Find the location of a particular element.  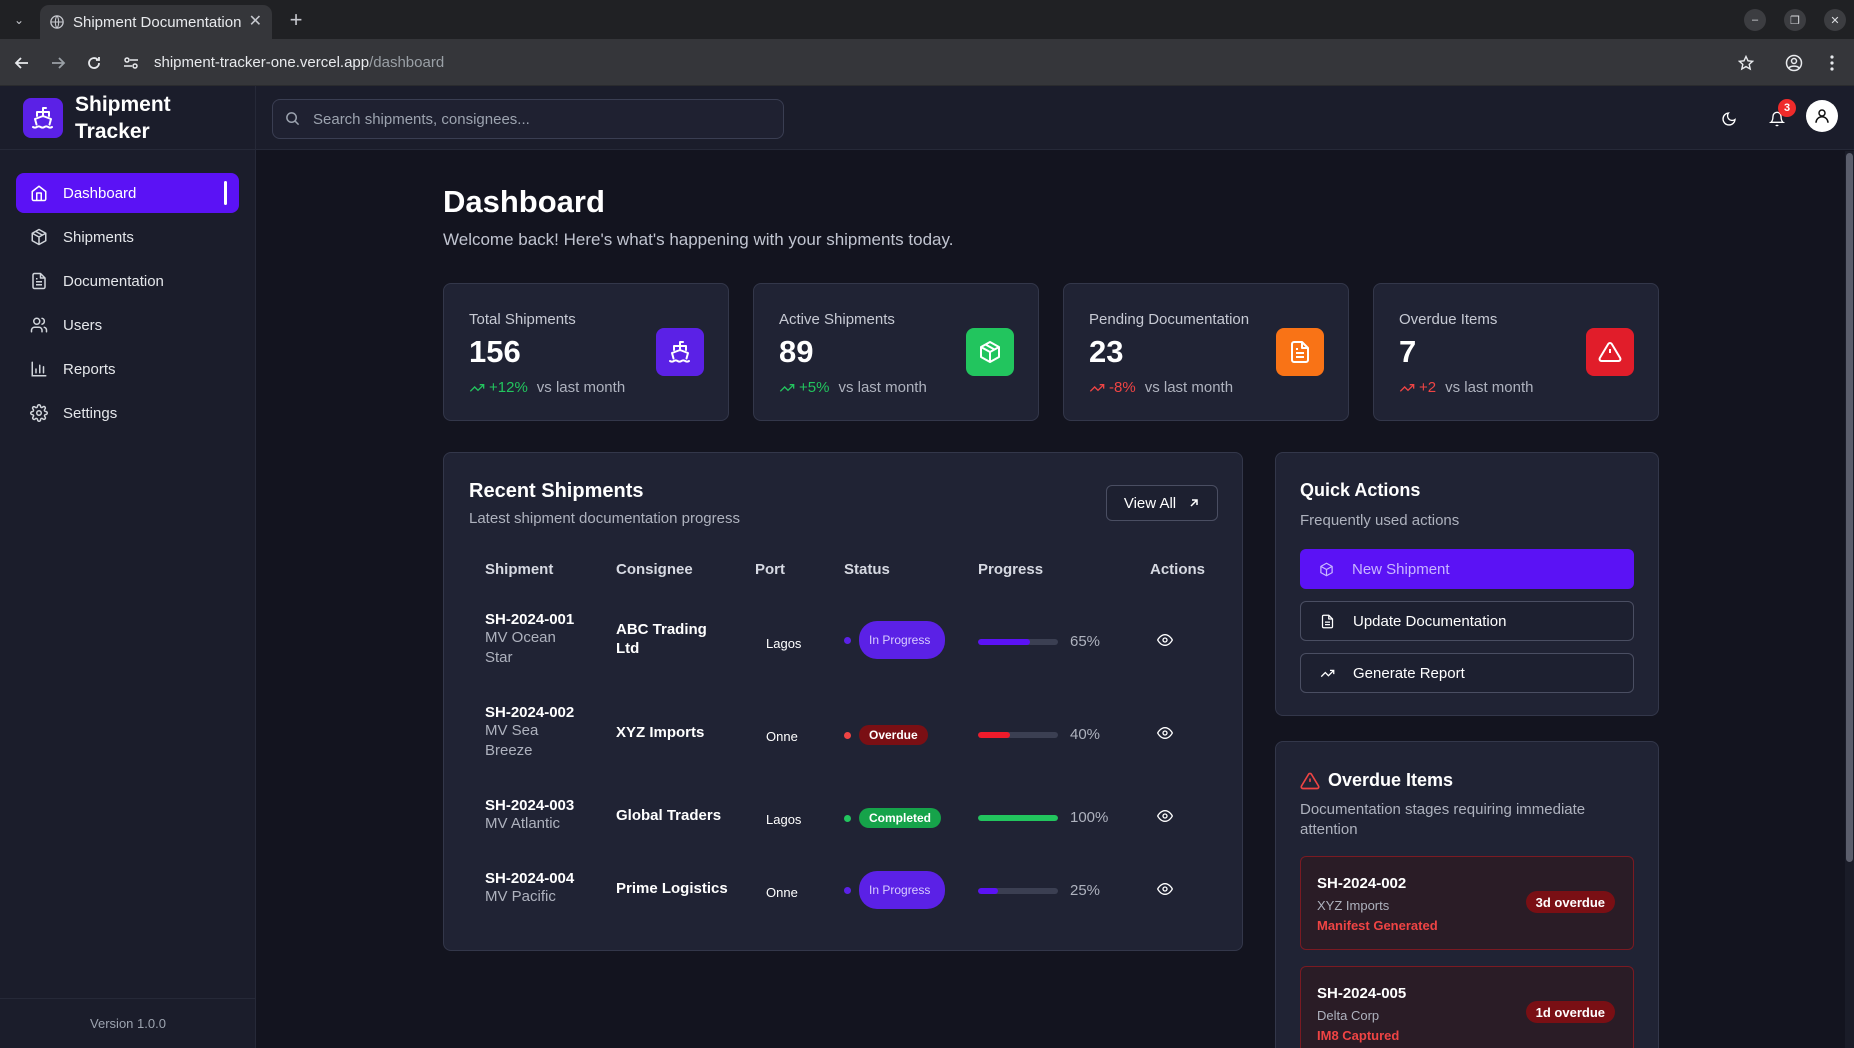

stat-delta-caption: vs last month is located at coordinates (1189, 387).